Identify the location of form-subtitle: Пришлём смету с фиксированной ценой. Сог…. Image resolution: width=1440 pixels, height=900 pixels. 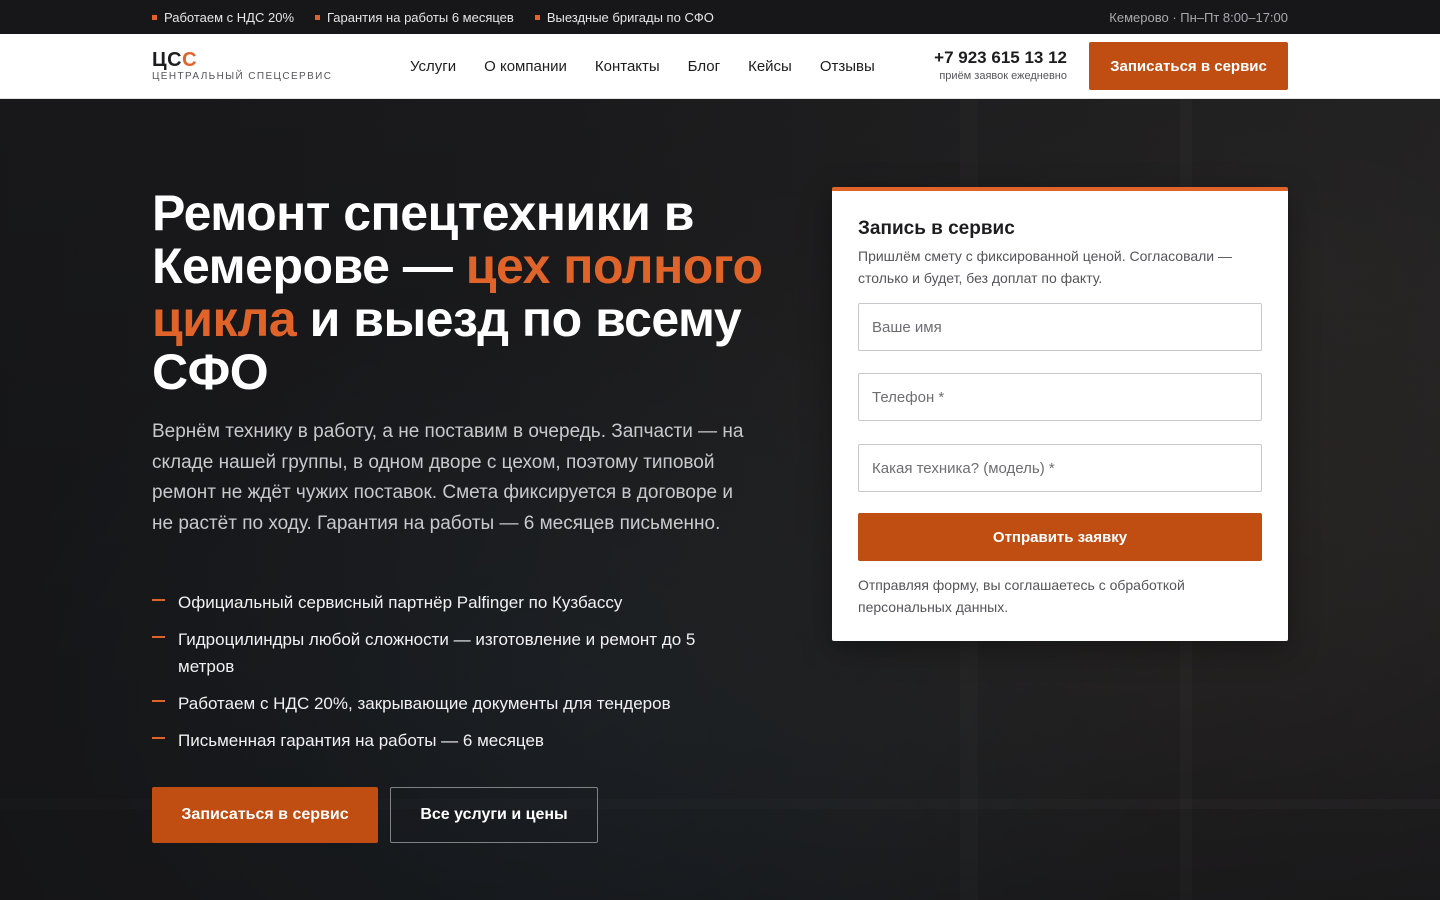
(1045, 267).